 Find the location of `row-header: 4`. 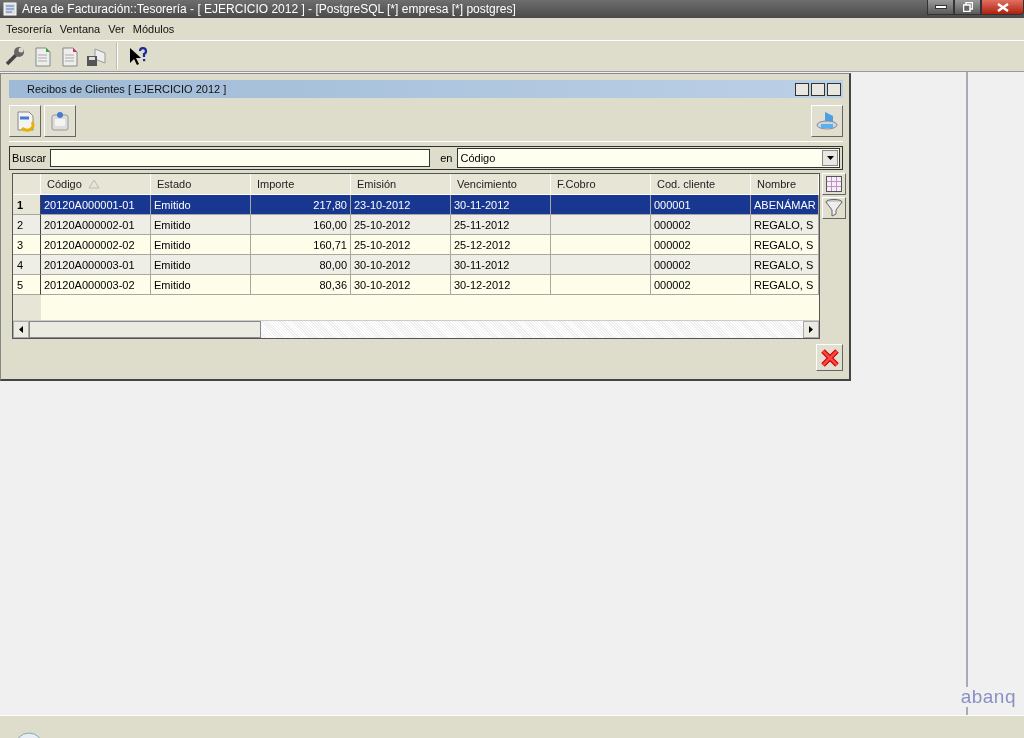

row-header: 4 is located at coordinates (27, 265).